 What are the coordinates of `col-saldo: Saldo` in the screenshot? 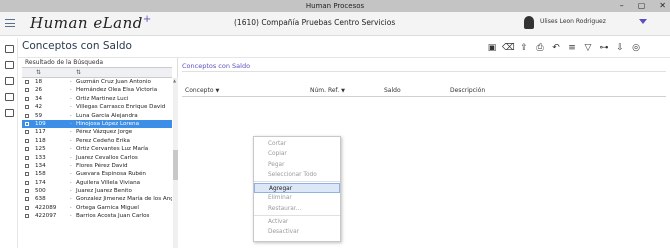 It's located at (392, 90).